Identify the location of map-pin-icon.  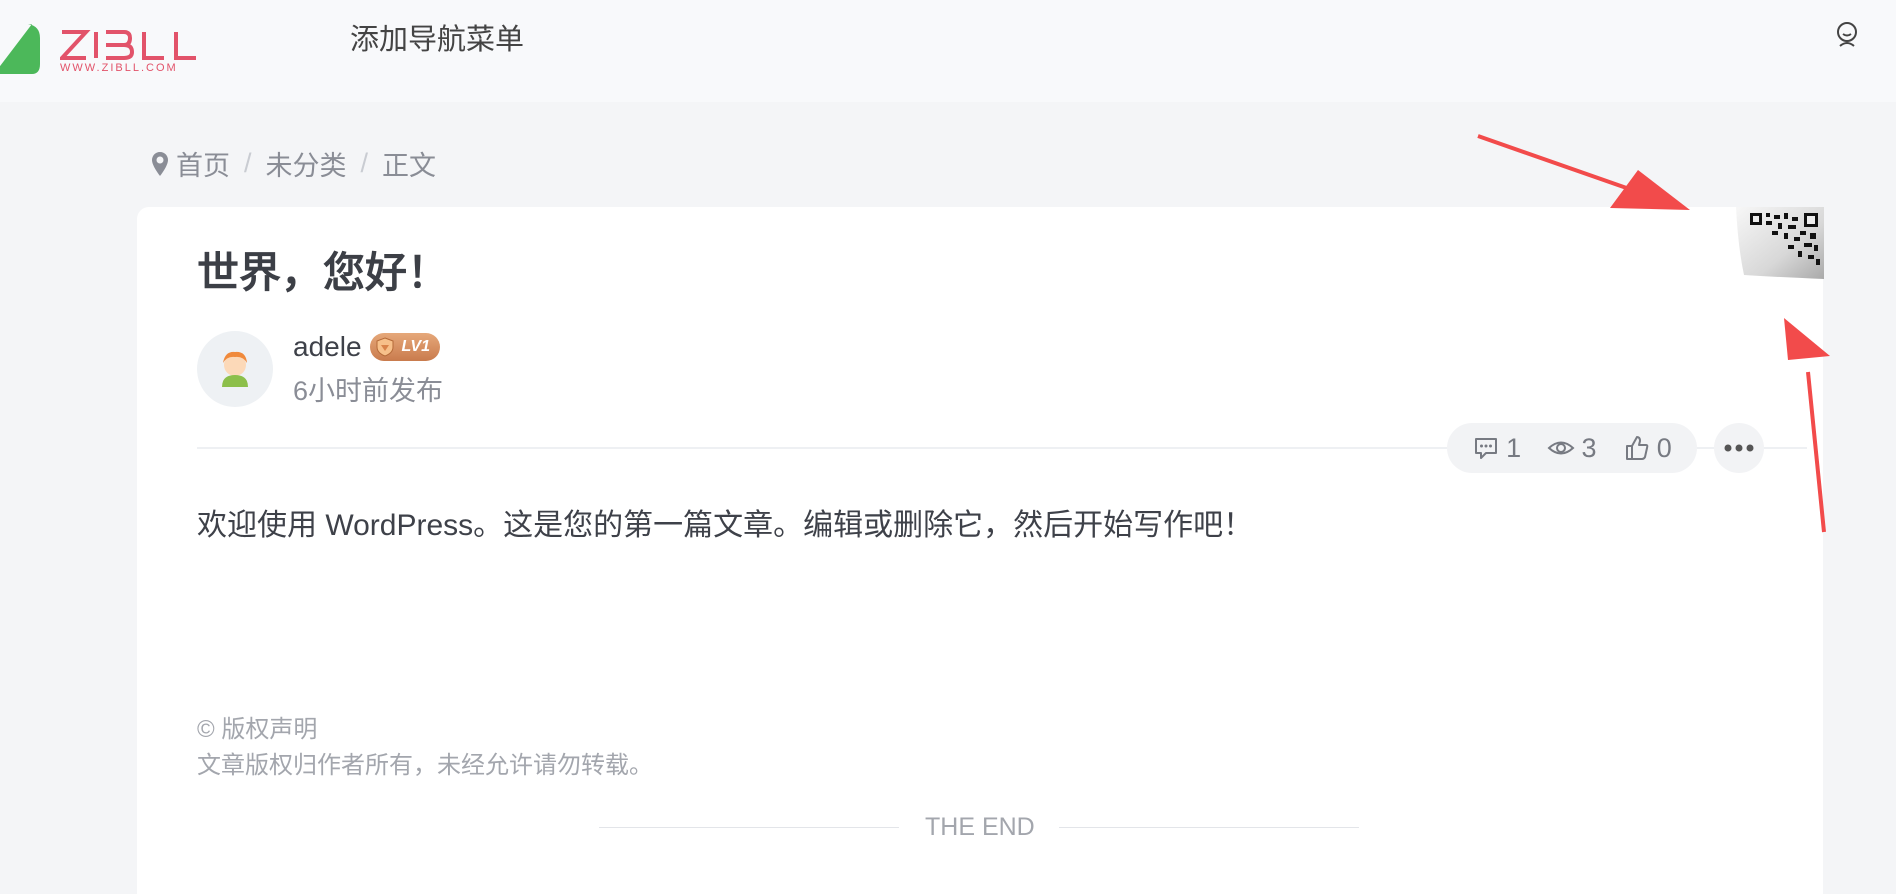
(160, 163).